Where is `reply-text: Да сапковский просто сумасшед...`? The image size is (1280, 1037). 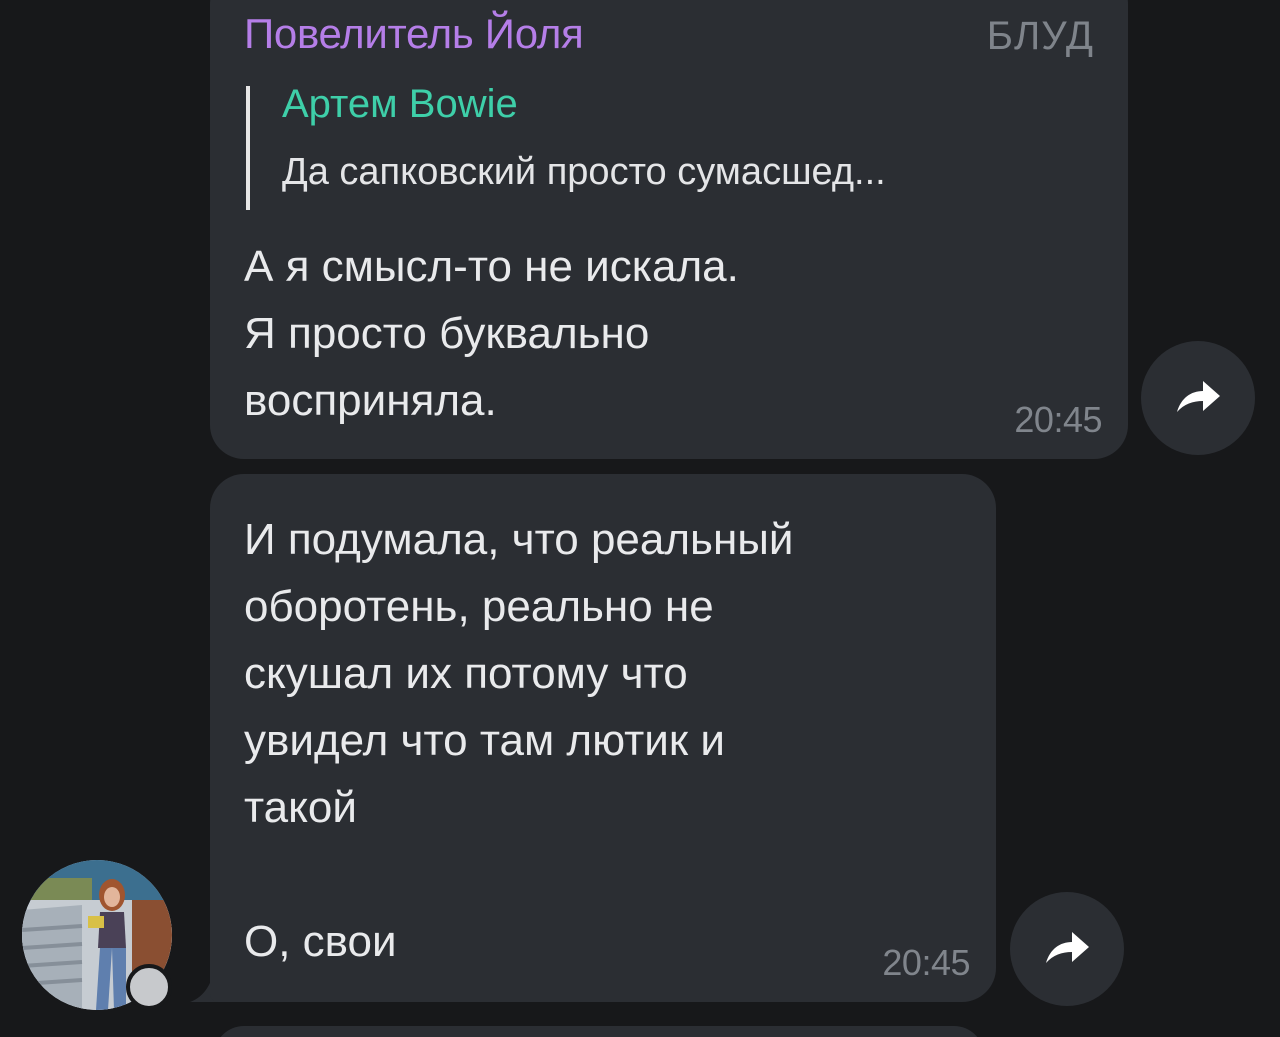
reply-text: Да сапковский просто сумасшед... is located at coordinates (584, 172).